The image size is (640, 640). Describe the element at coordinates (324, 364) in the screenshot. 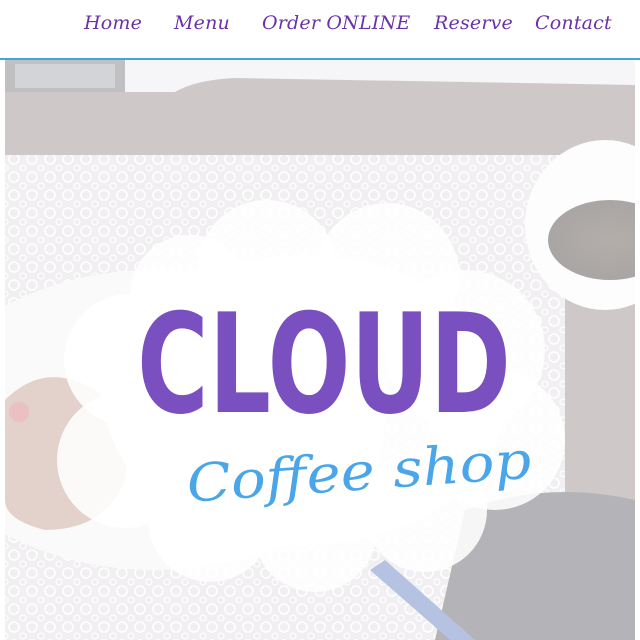

I see `logo-main-text: CLOUD` at that location.